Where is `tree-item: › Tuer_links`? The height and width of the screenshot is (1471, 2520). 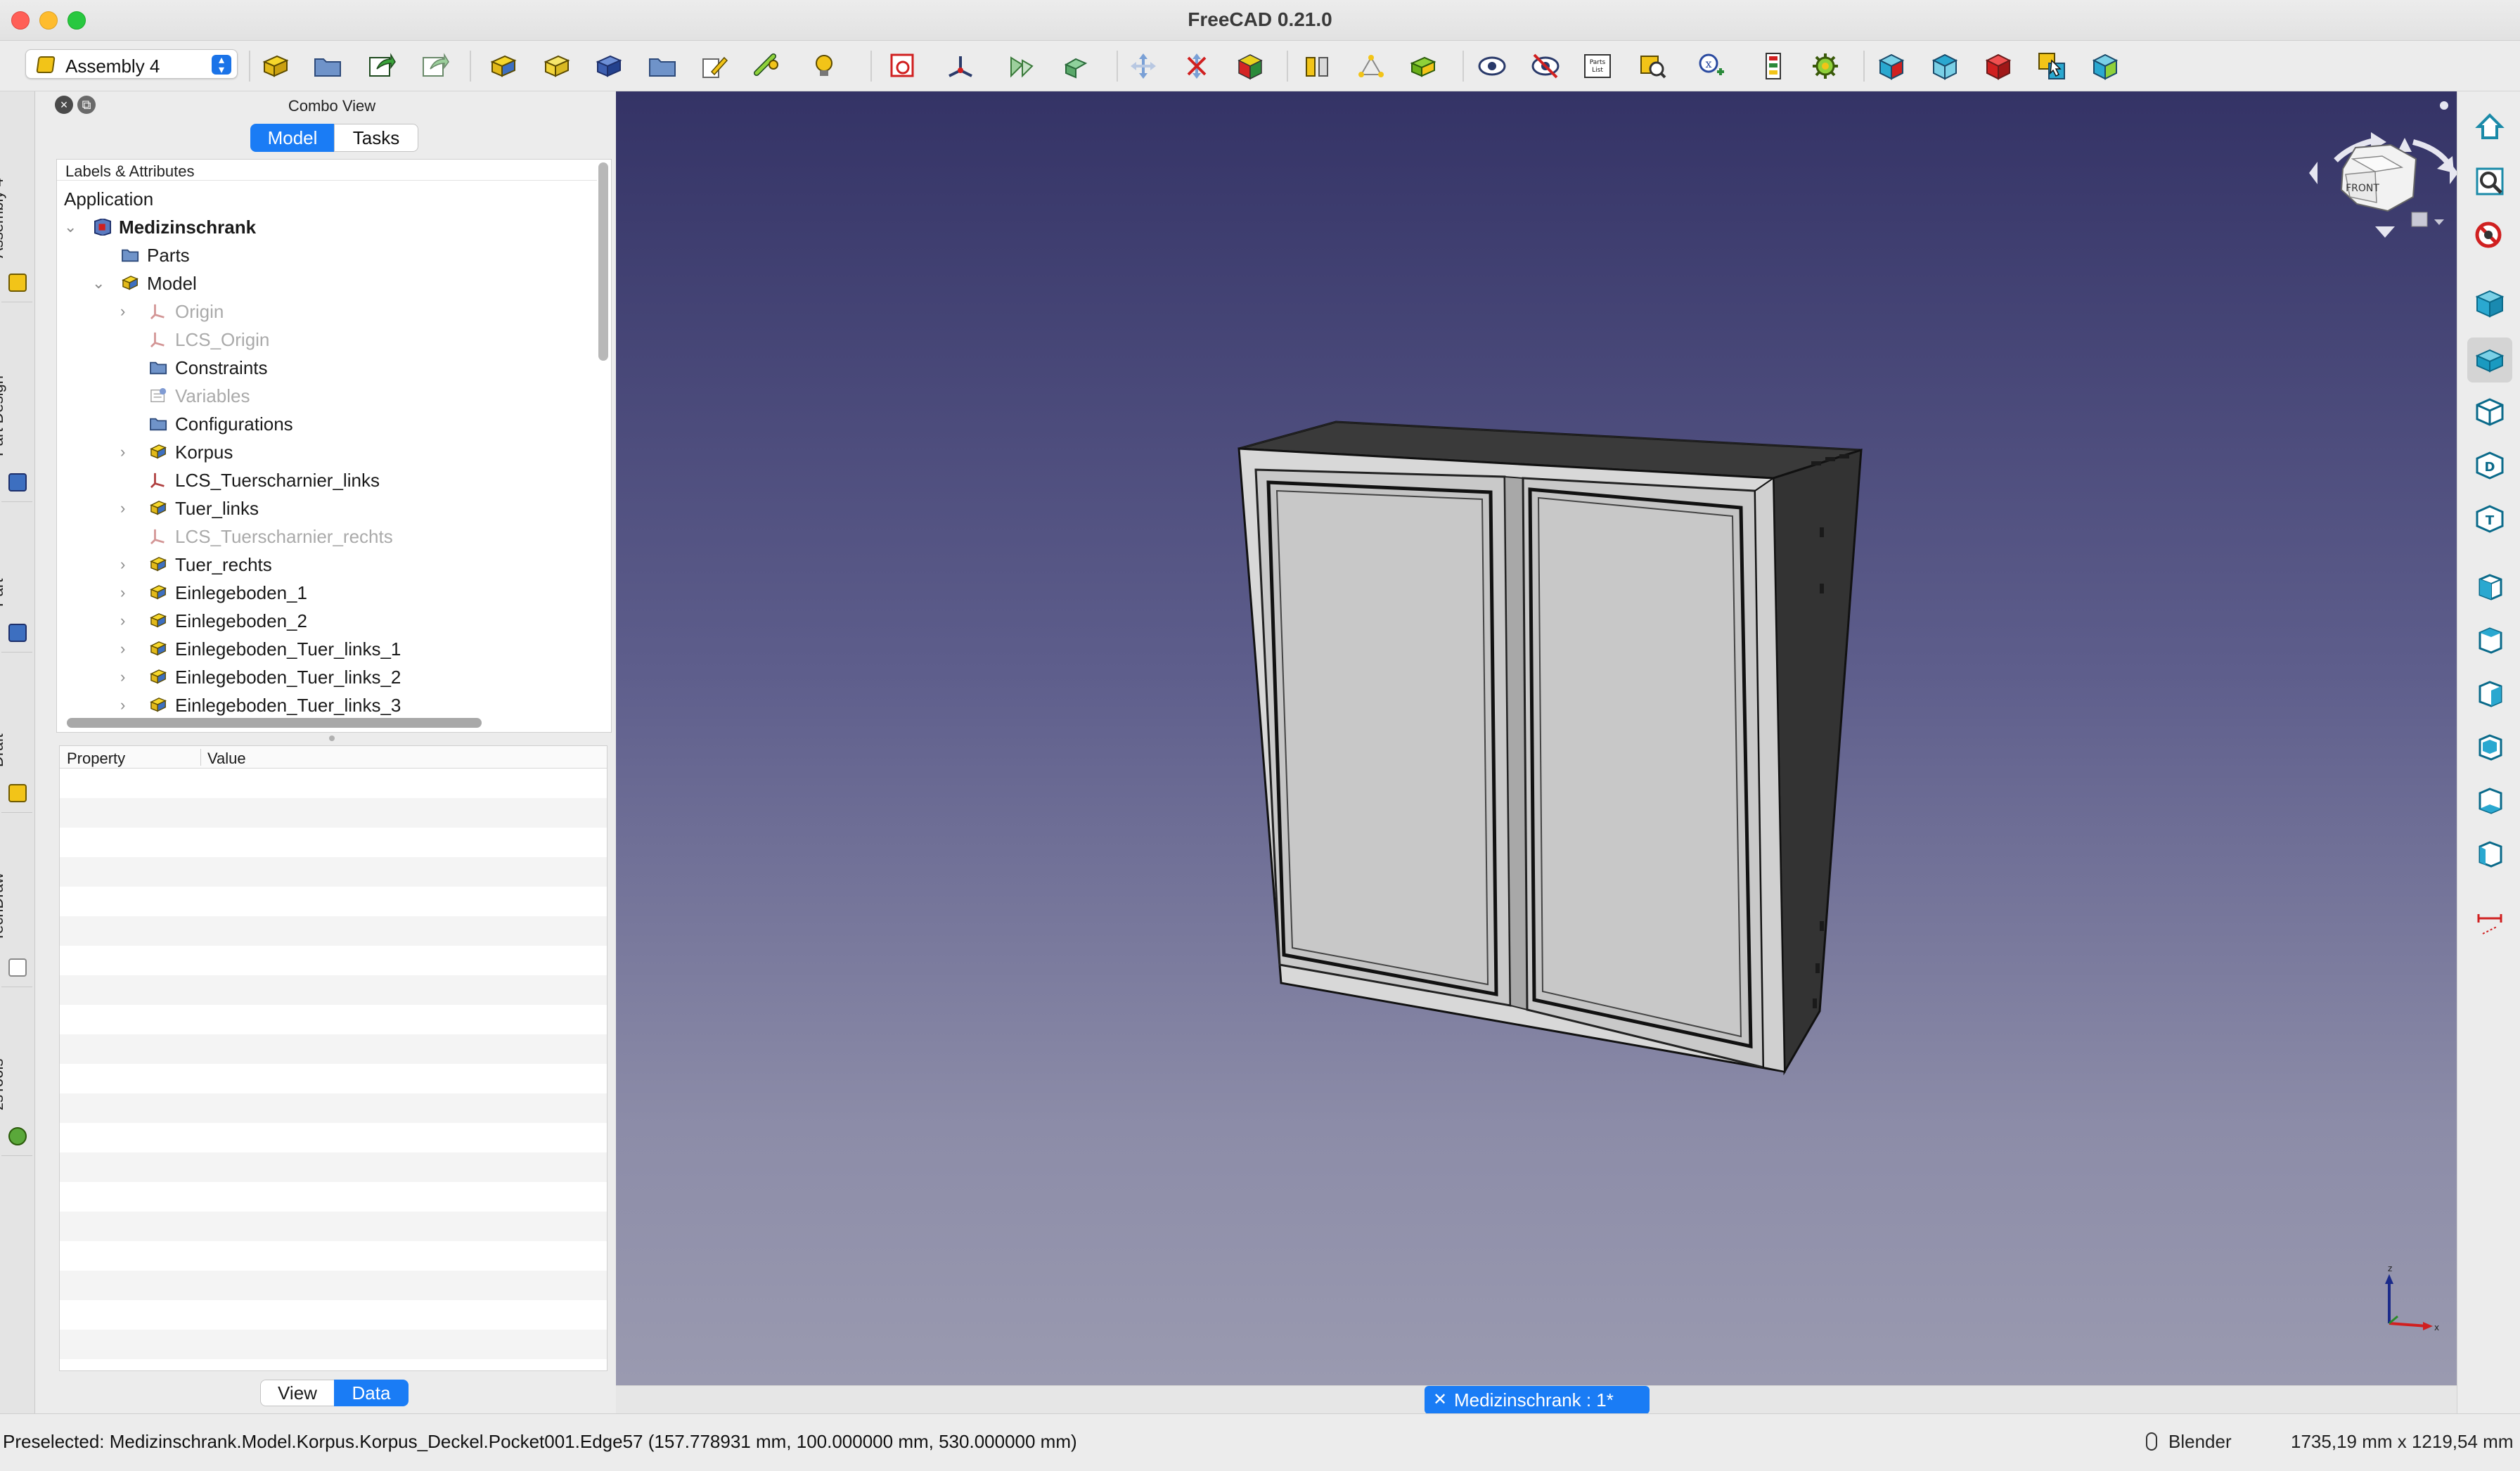
tree-item: › Tuer_links is located at coordinates (324, 508).